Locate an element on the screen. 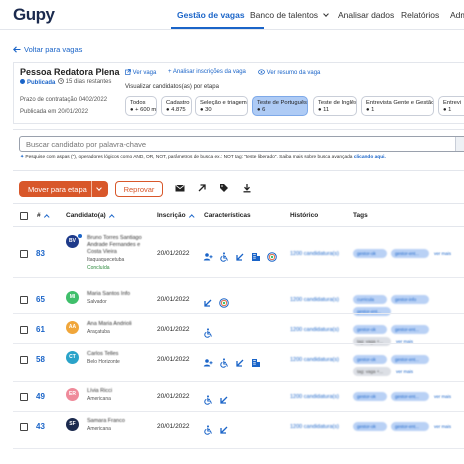  stage-filter-card: Seleção e triagem ● 30 is located at coordinates (221, 106).